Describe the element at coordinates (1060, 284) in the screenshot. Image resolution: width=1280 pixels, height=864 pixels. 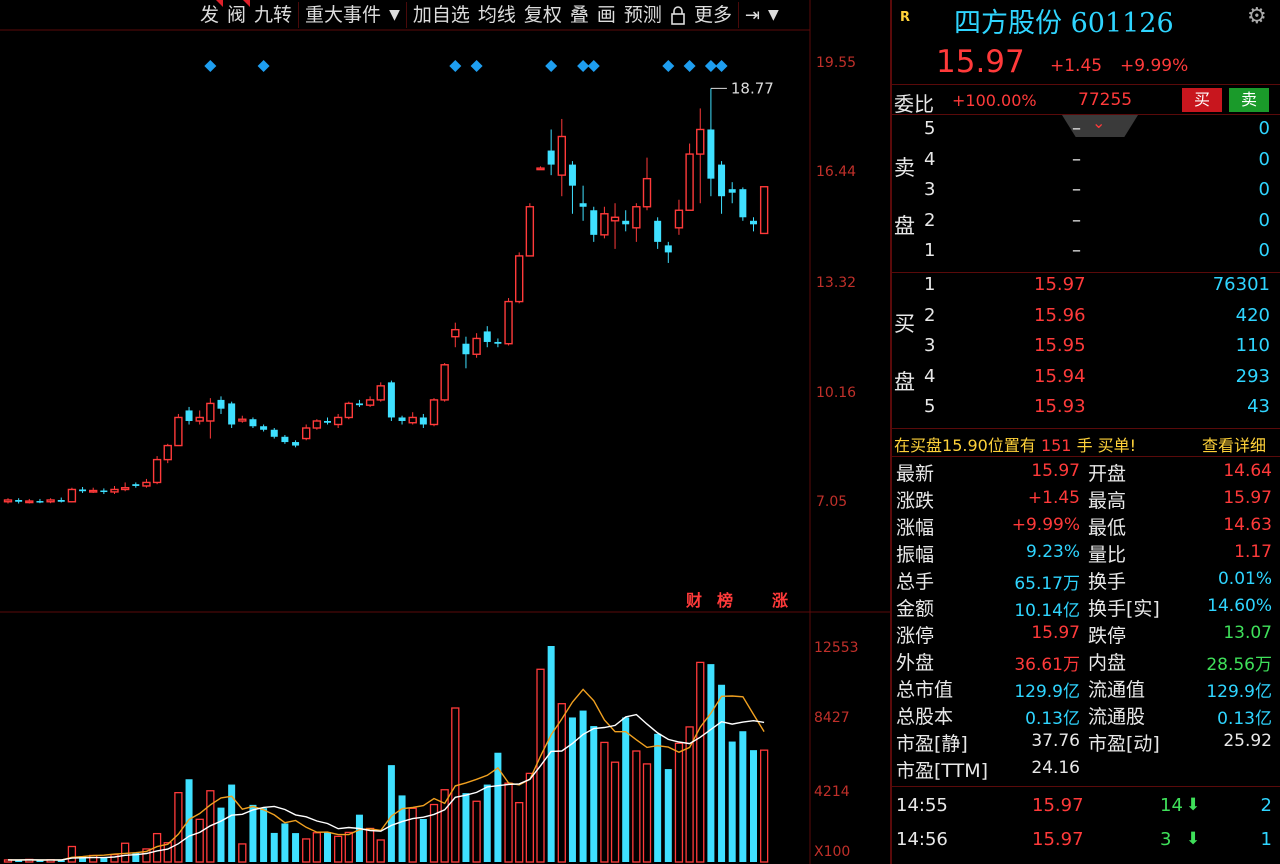
I see `bid-level-price: 15.97` at that location.